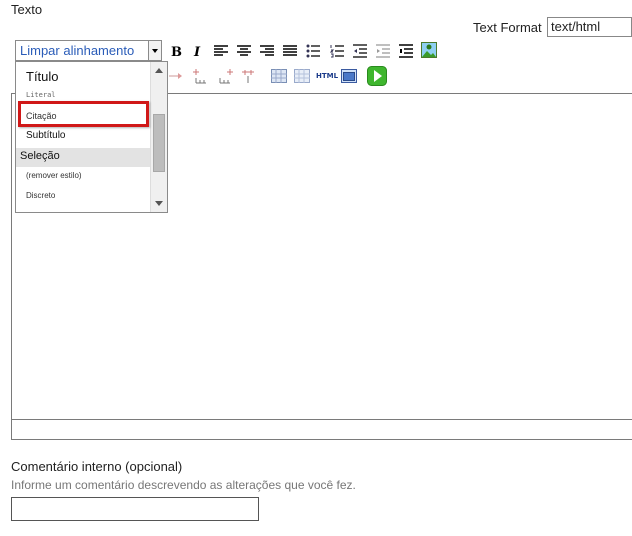 The image size is (632, 536). I want to click on text-format-label: Text Format, so click(507, 27).